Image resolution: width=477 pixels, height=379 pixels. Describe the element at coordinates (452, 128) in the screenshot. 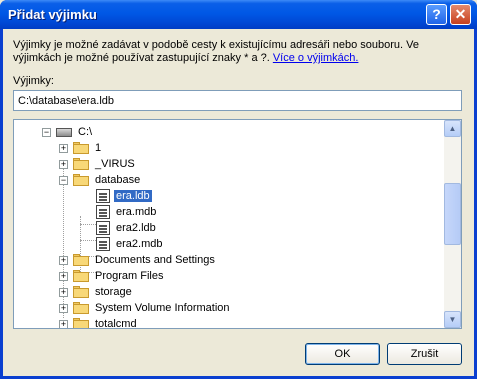

I see `scroll-up-arrow-icon: ▲` at that location.